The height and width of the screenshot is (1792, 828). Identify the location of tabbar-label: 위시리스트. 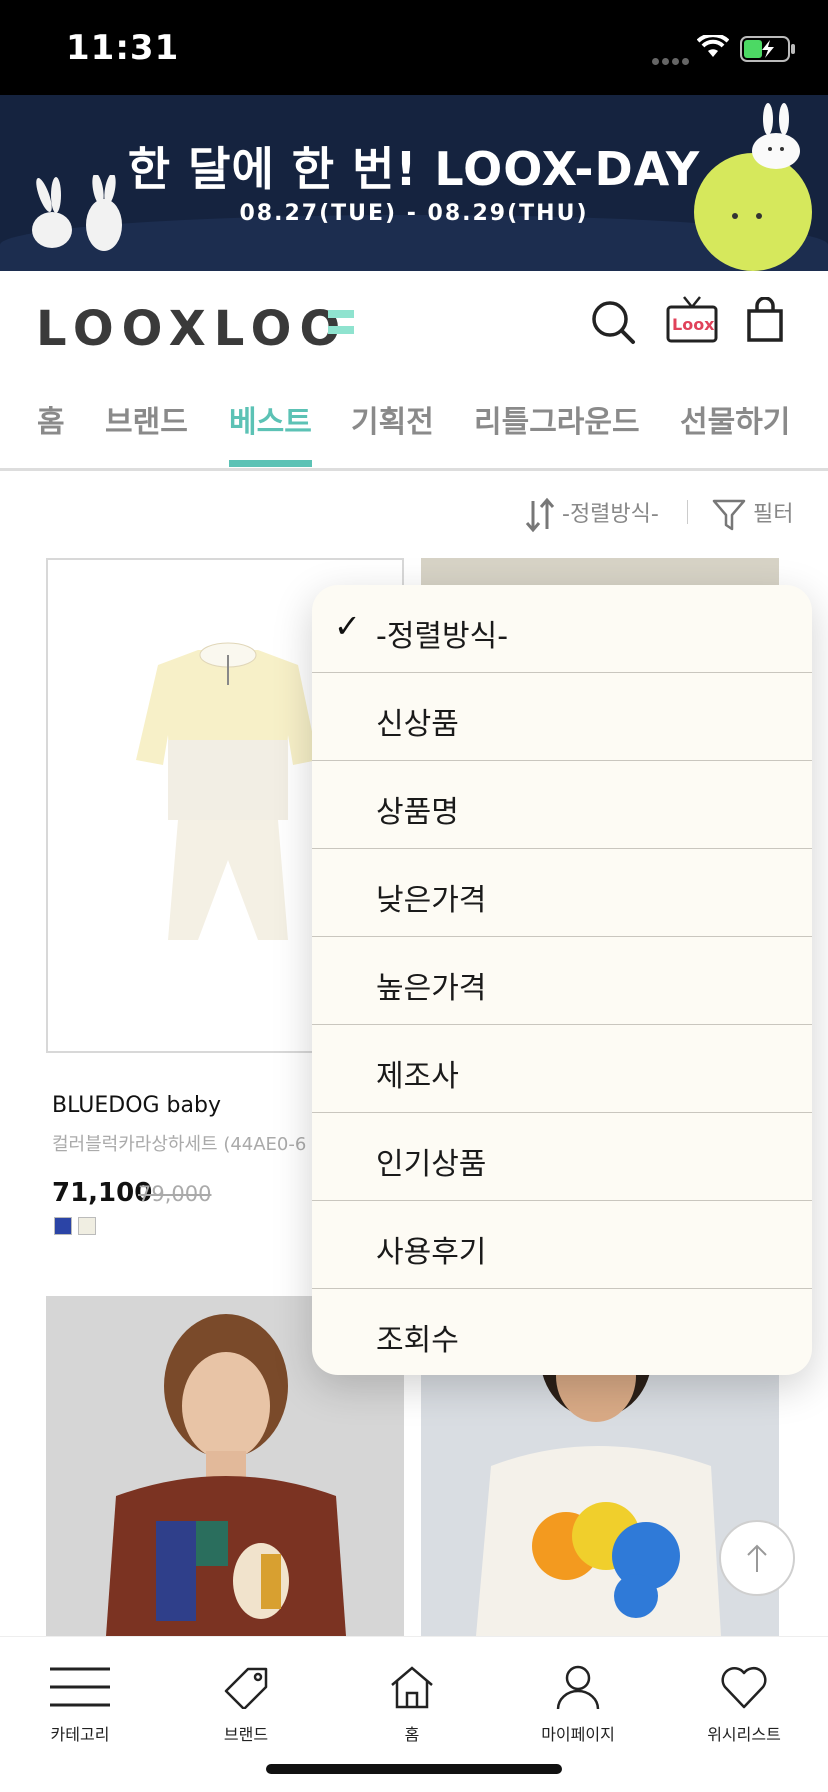
(744, 1734).